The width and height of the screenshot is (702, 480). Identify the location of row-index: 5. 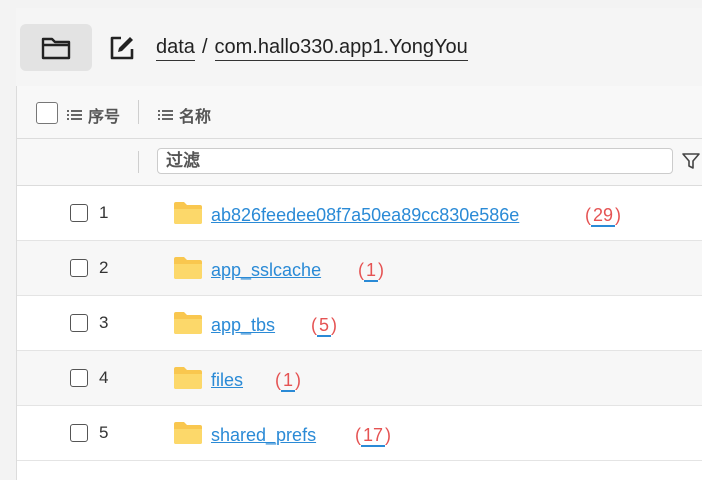
(104, 432).